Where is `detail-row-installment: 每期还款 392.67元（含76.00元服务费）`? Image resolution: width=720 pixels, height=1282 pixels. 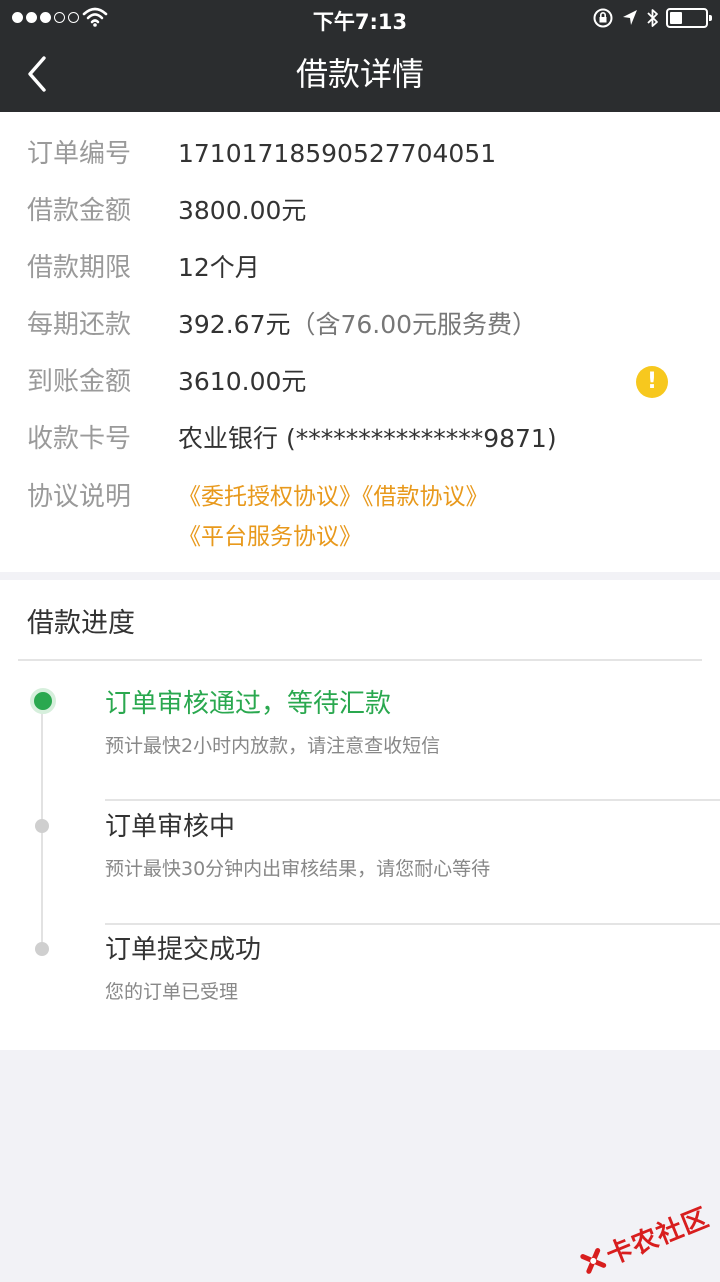
detail-row-installment: 每期还款 392.67元（含76.00元服务费） is located at coordinates (360, 325).